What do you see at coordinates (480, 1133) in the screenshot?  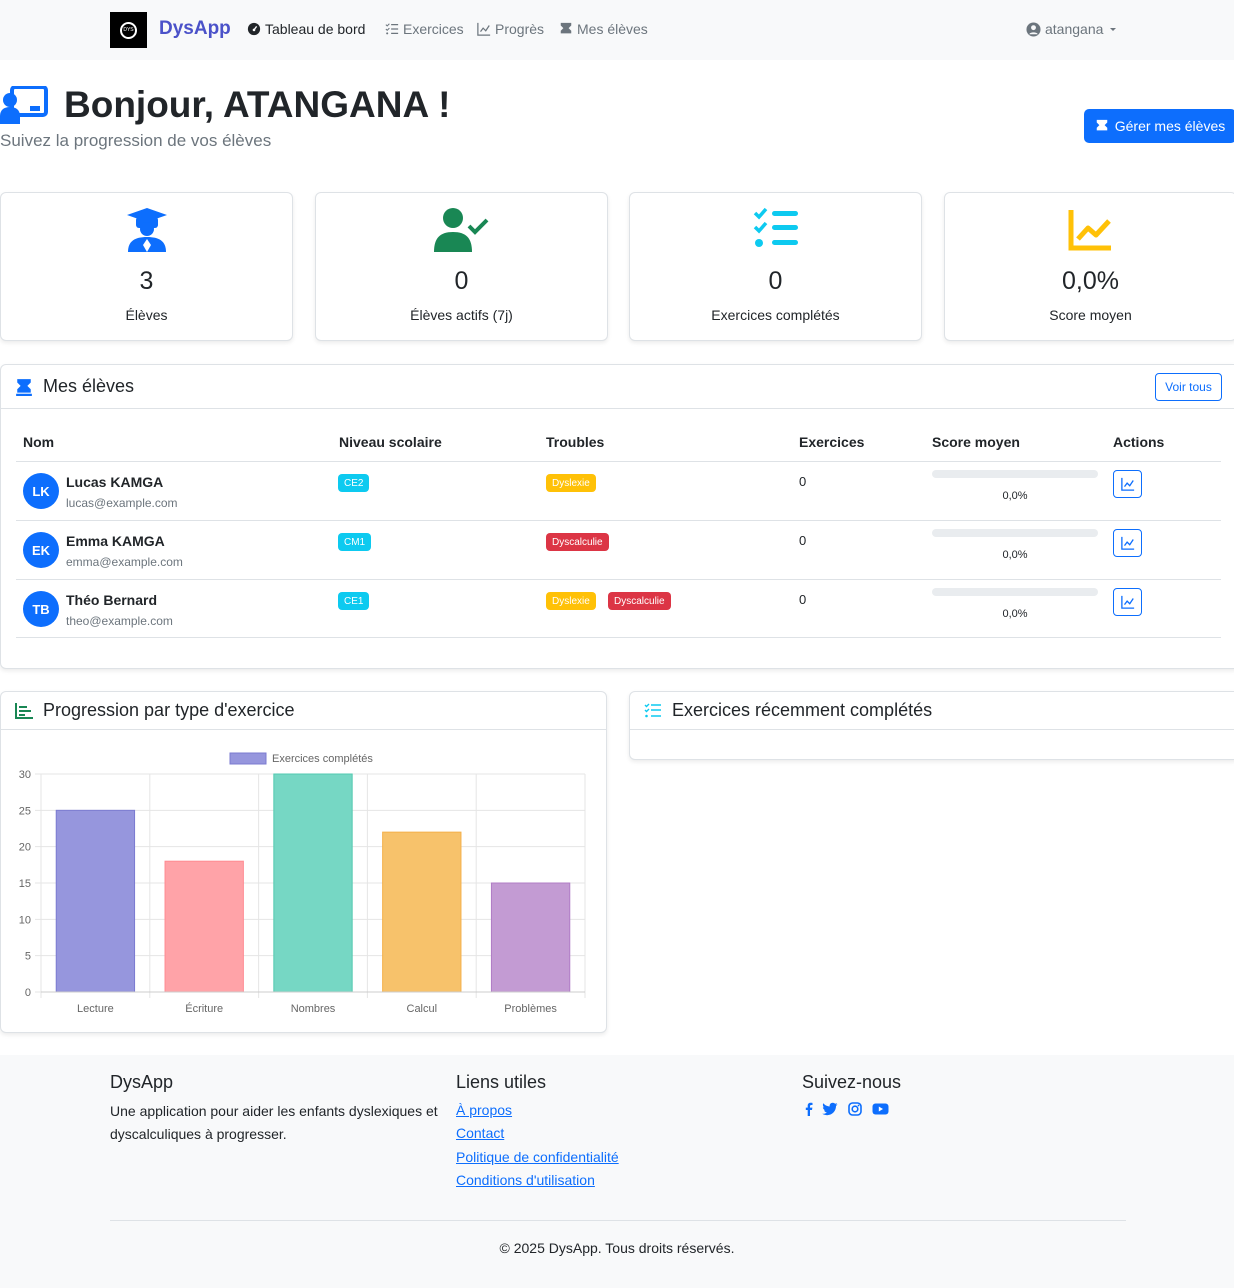 I see `link-contact: Contact` at bounding box center [480, 1133].